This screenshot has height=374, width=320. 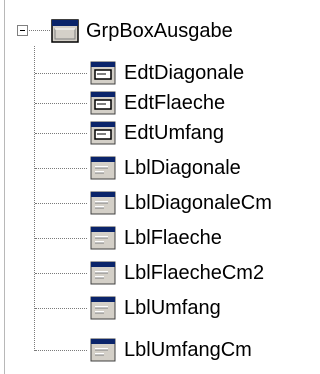 I want to click on tree-node-lbldiagonalecm: LblDiagonaleCm, so click(x=180, y=203).